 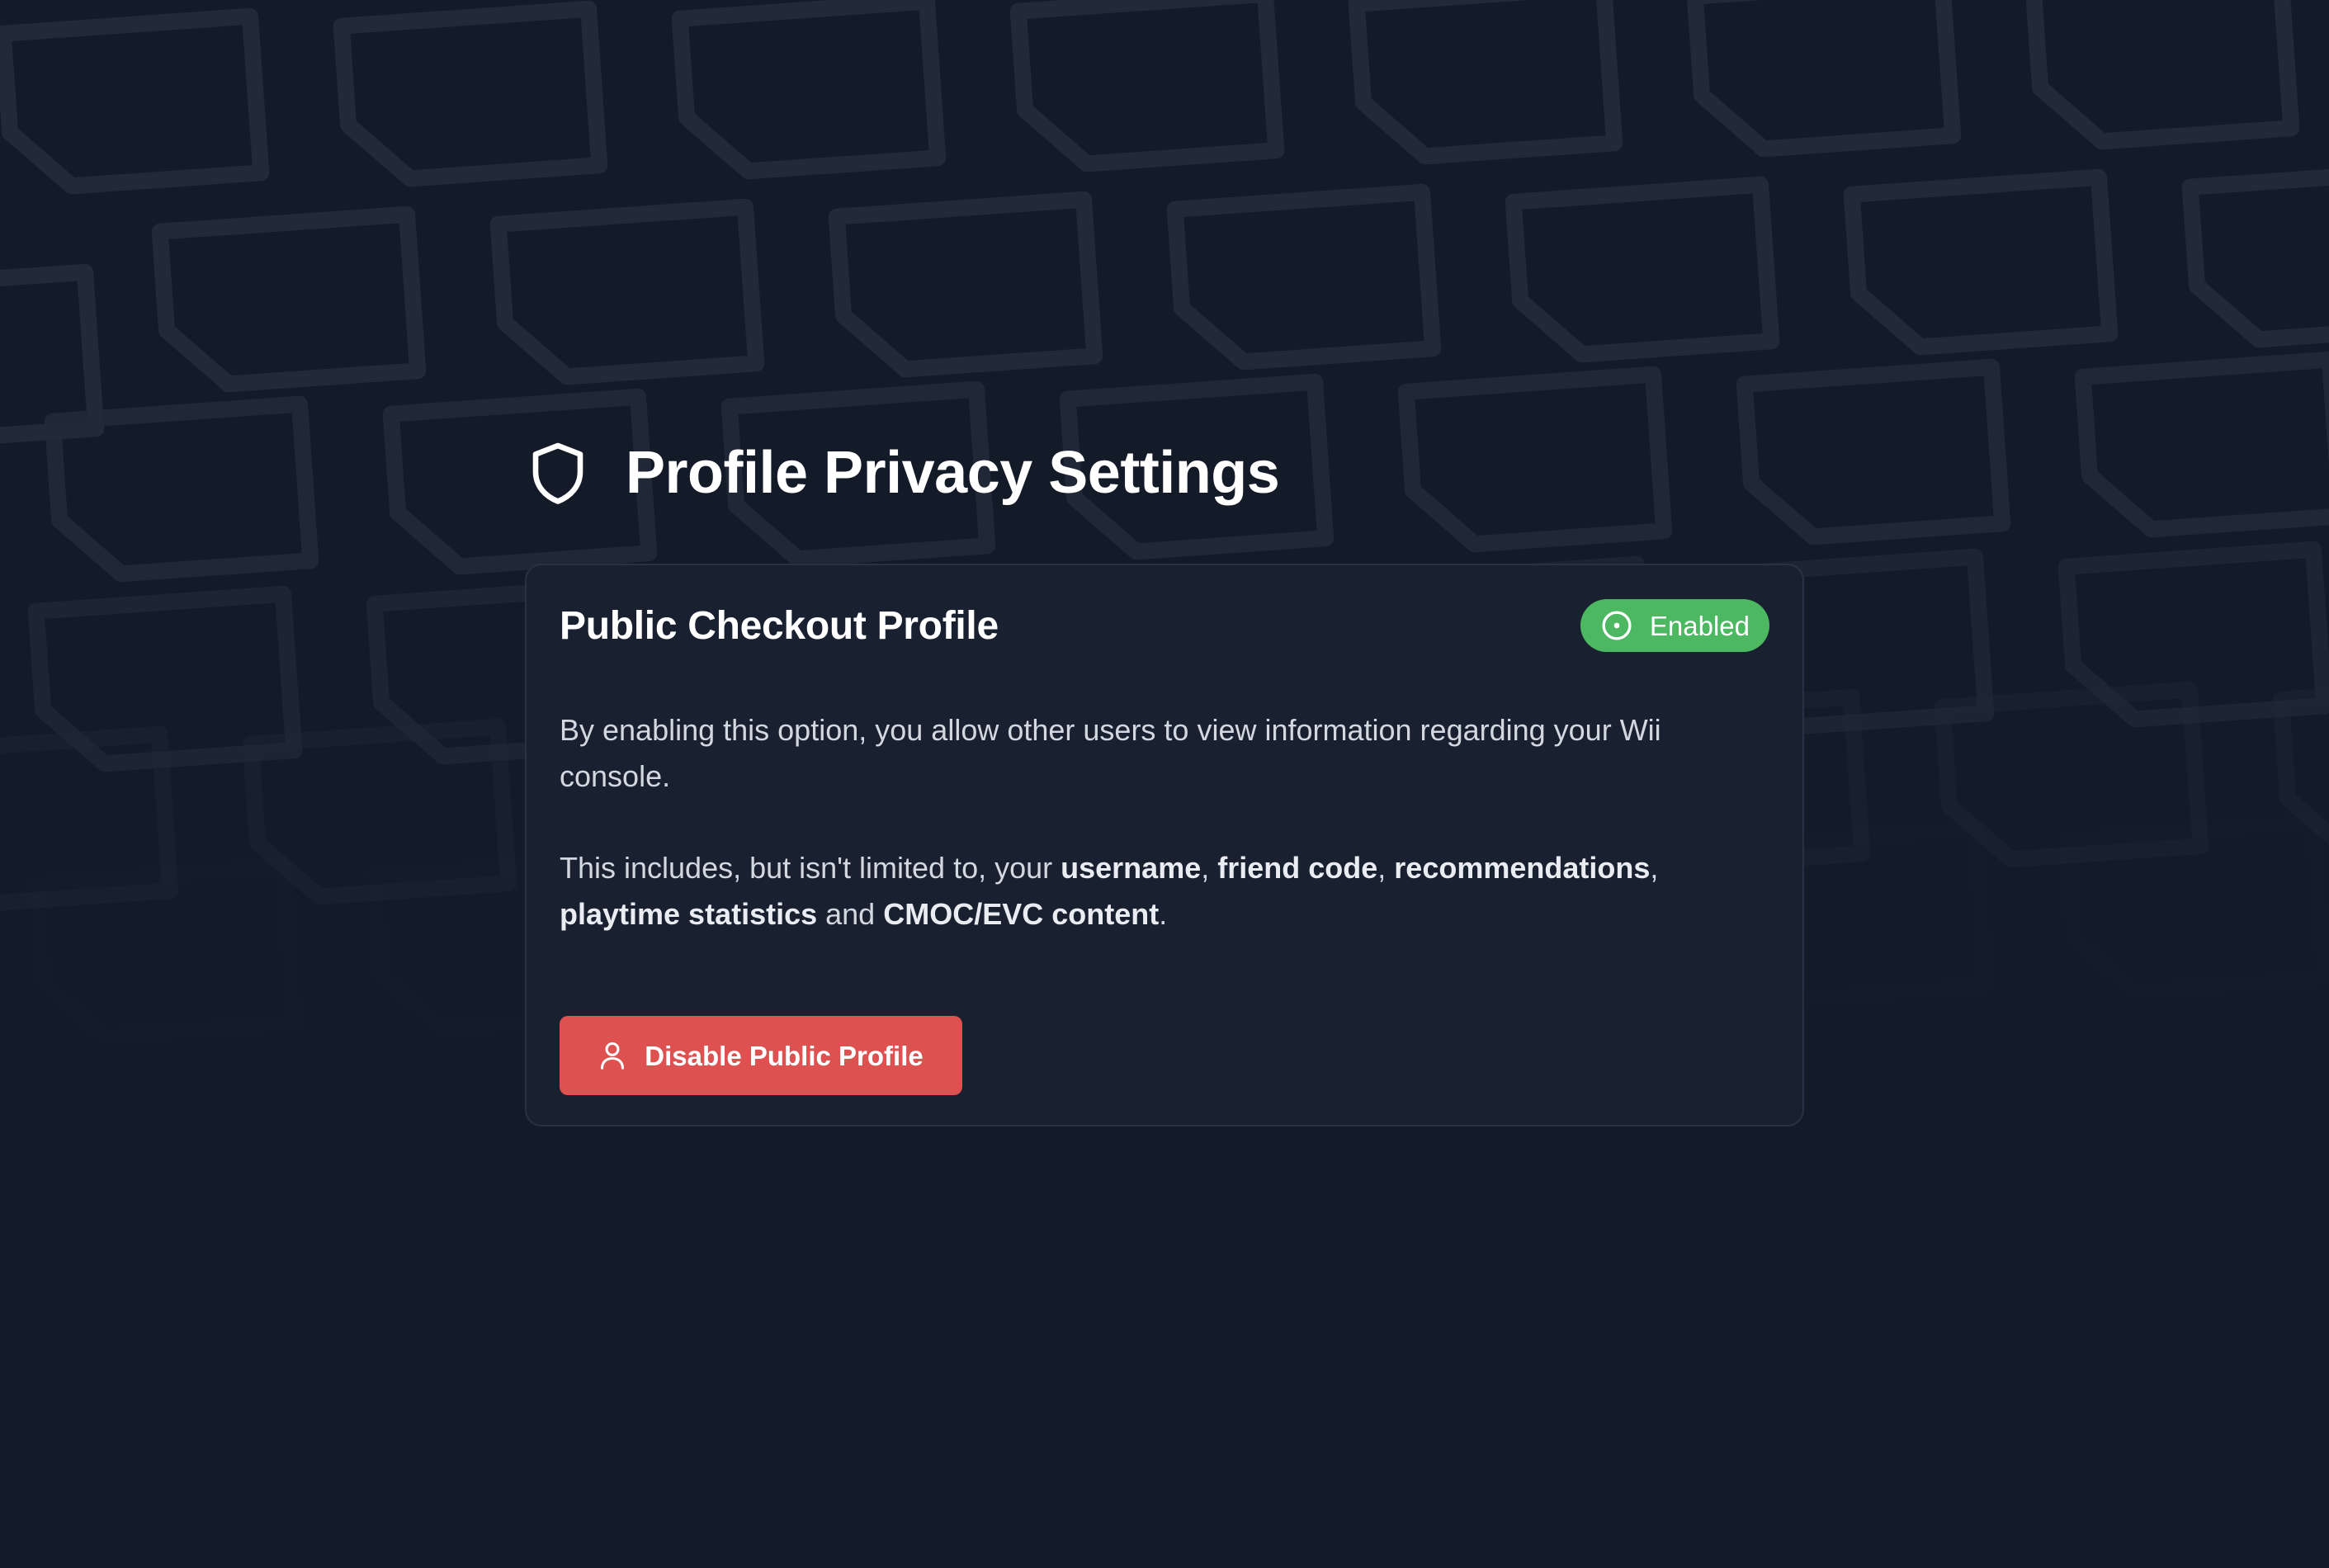 I want to click on status-badge: Enabled, so click(x=1675, y=625).